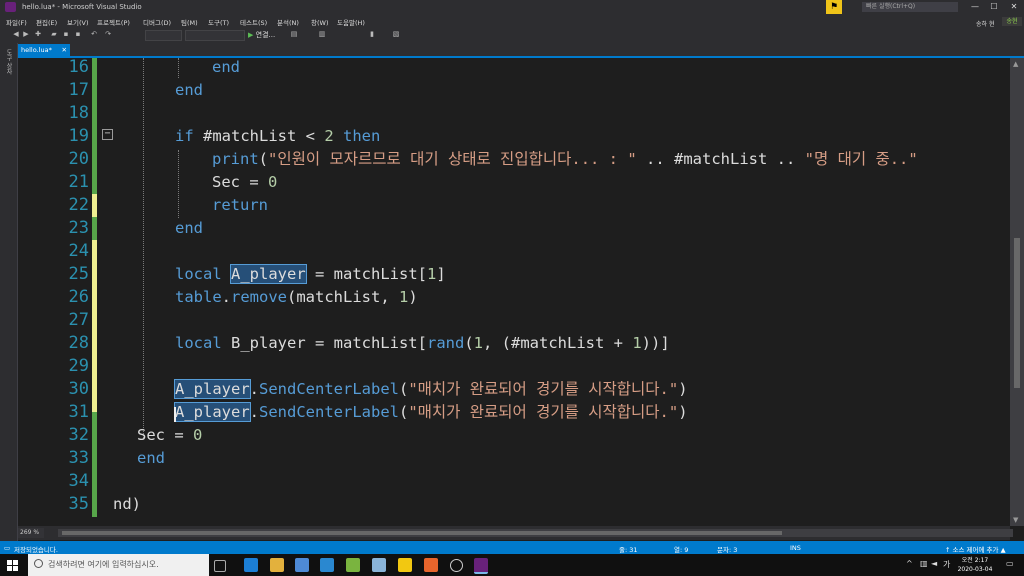  Describe the element at coordinates (322, 34) in the screenshot. I see `toolbar-extra-icon: ▥` at that location.